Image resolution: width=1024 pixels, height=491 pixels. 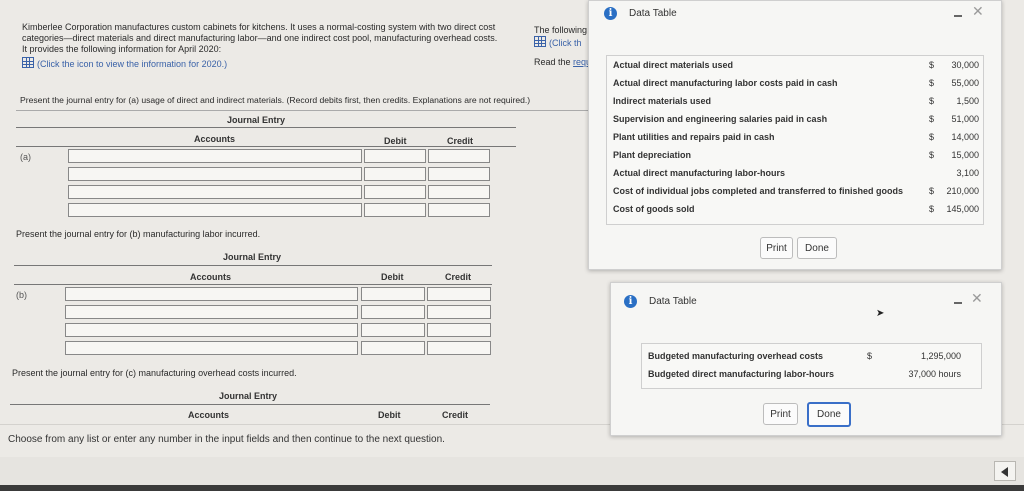 What do you see at coordinates (215, 139) in the screenshot?
I see `col-accounts-a: Accounts` at bounding box center [215, 139].